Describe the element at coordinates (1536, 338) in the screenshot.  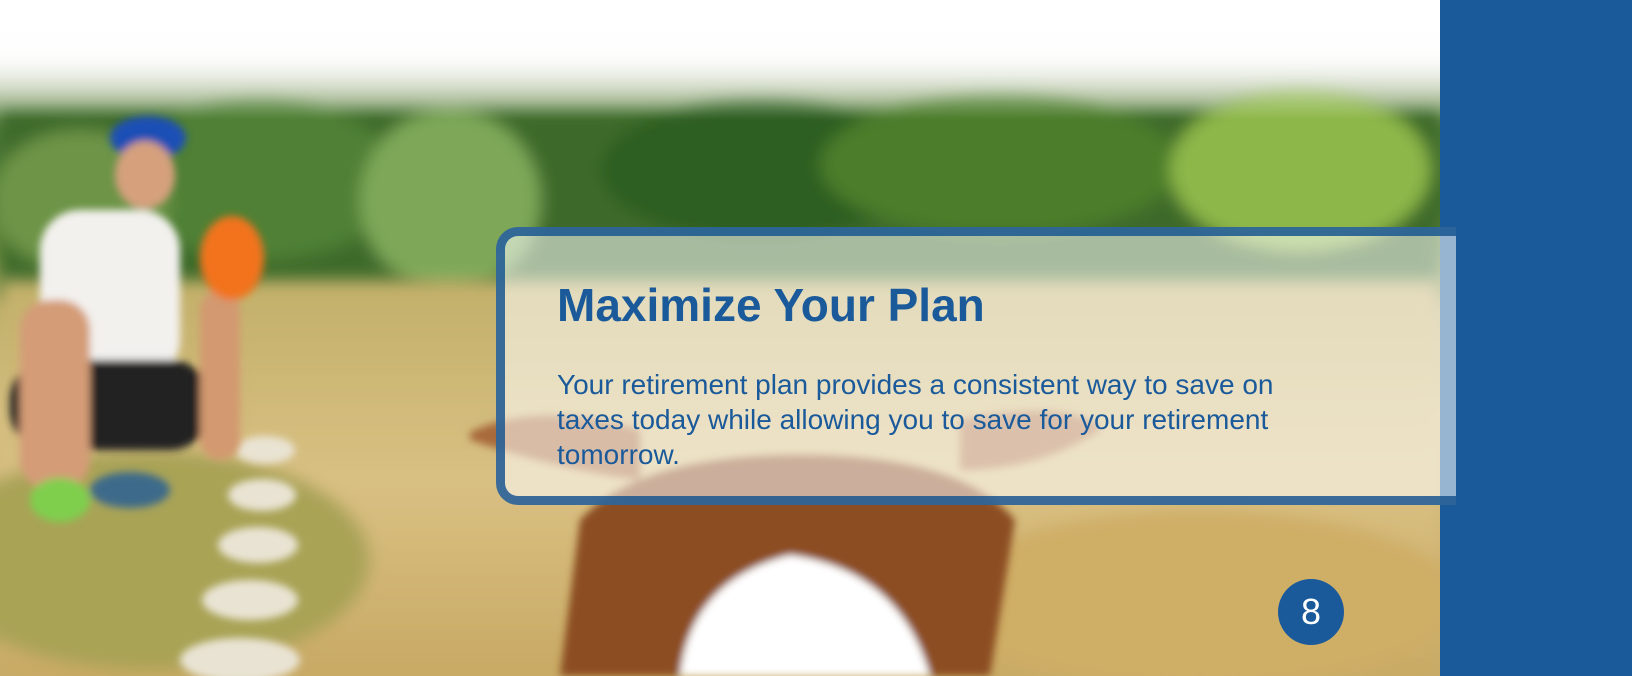
I see `brand-side-bar` at that location.